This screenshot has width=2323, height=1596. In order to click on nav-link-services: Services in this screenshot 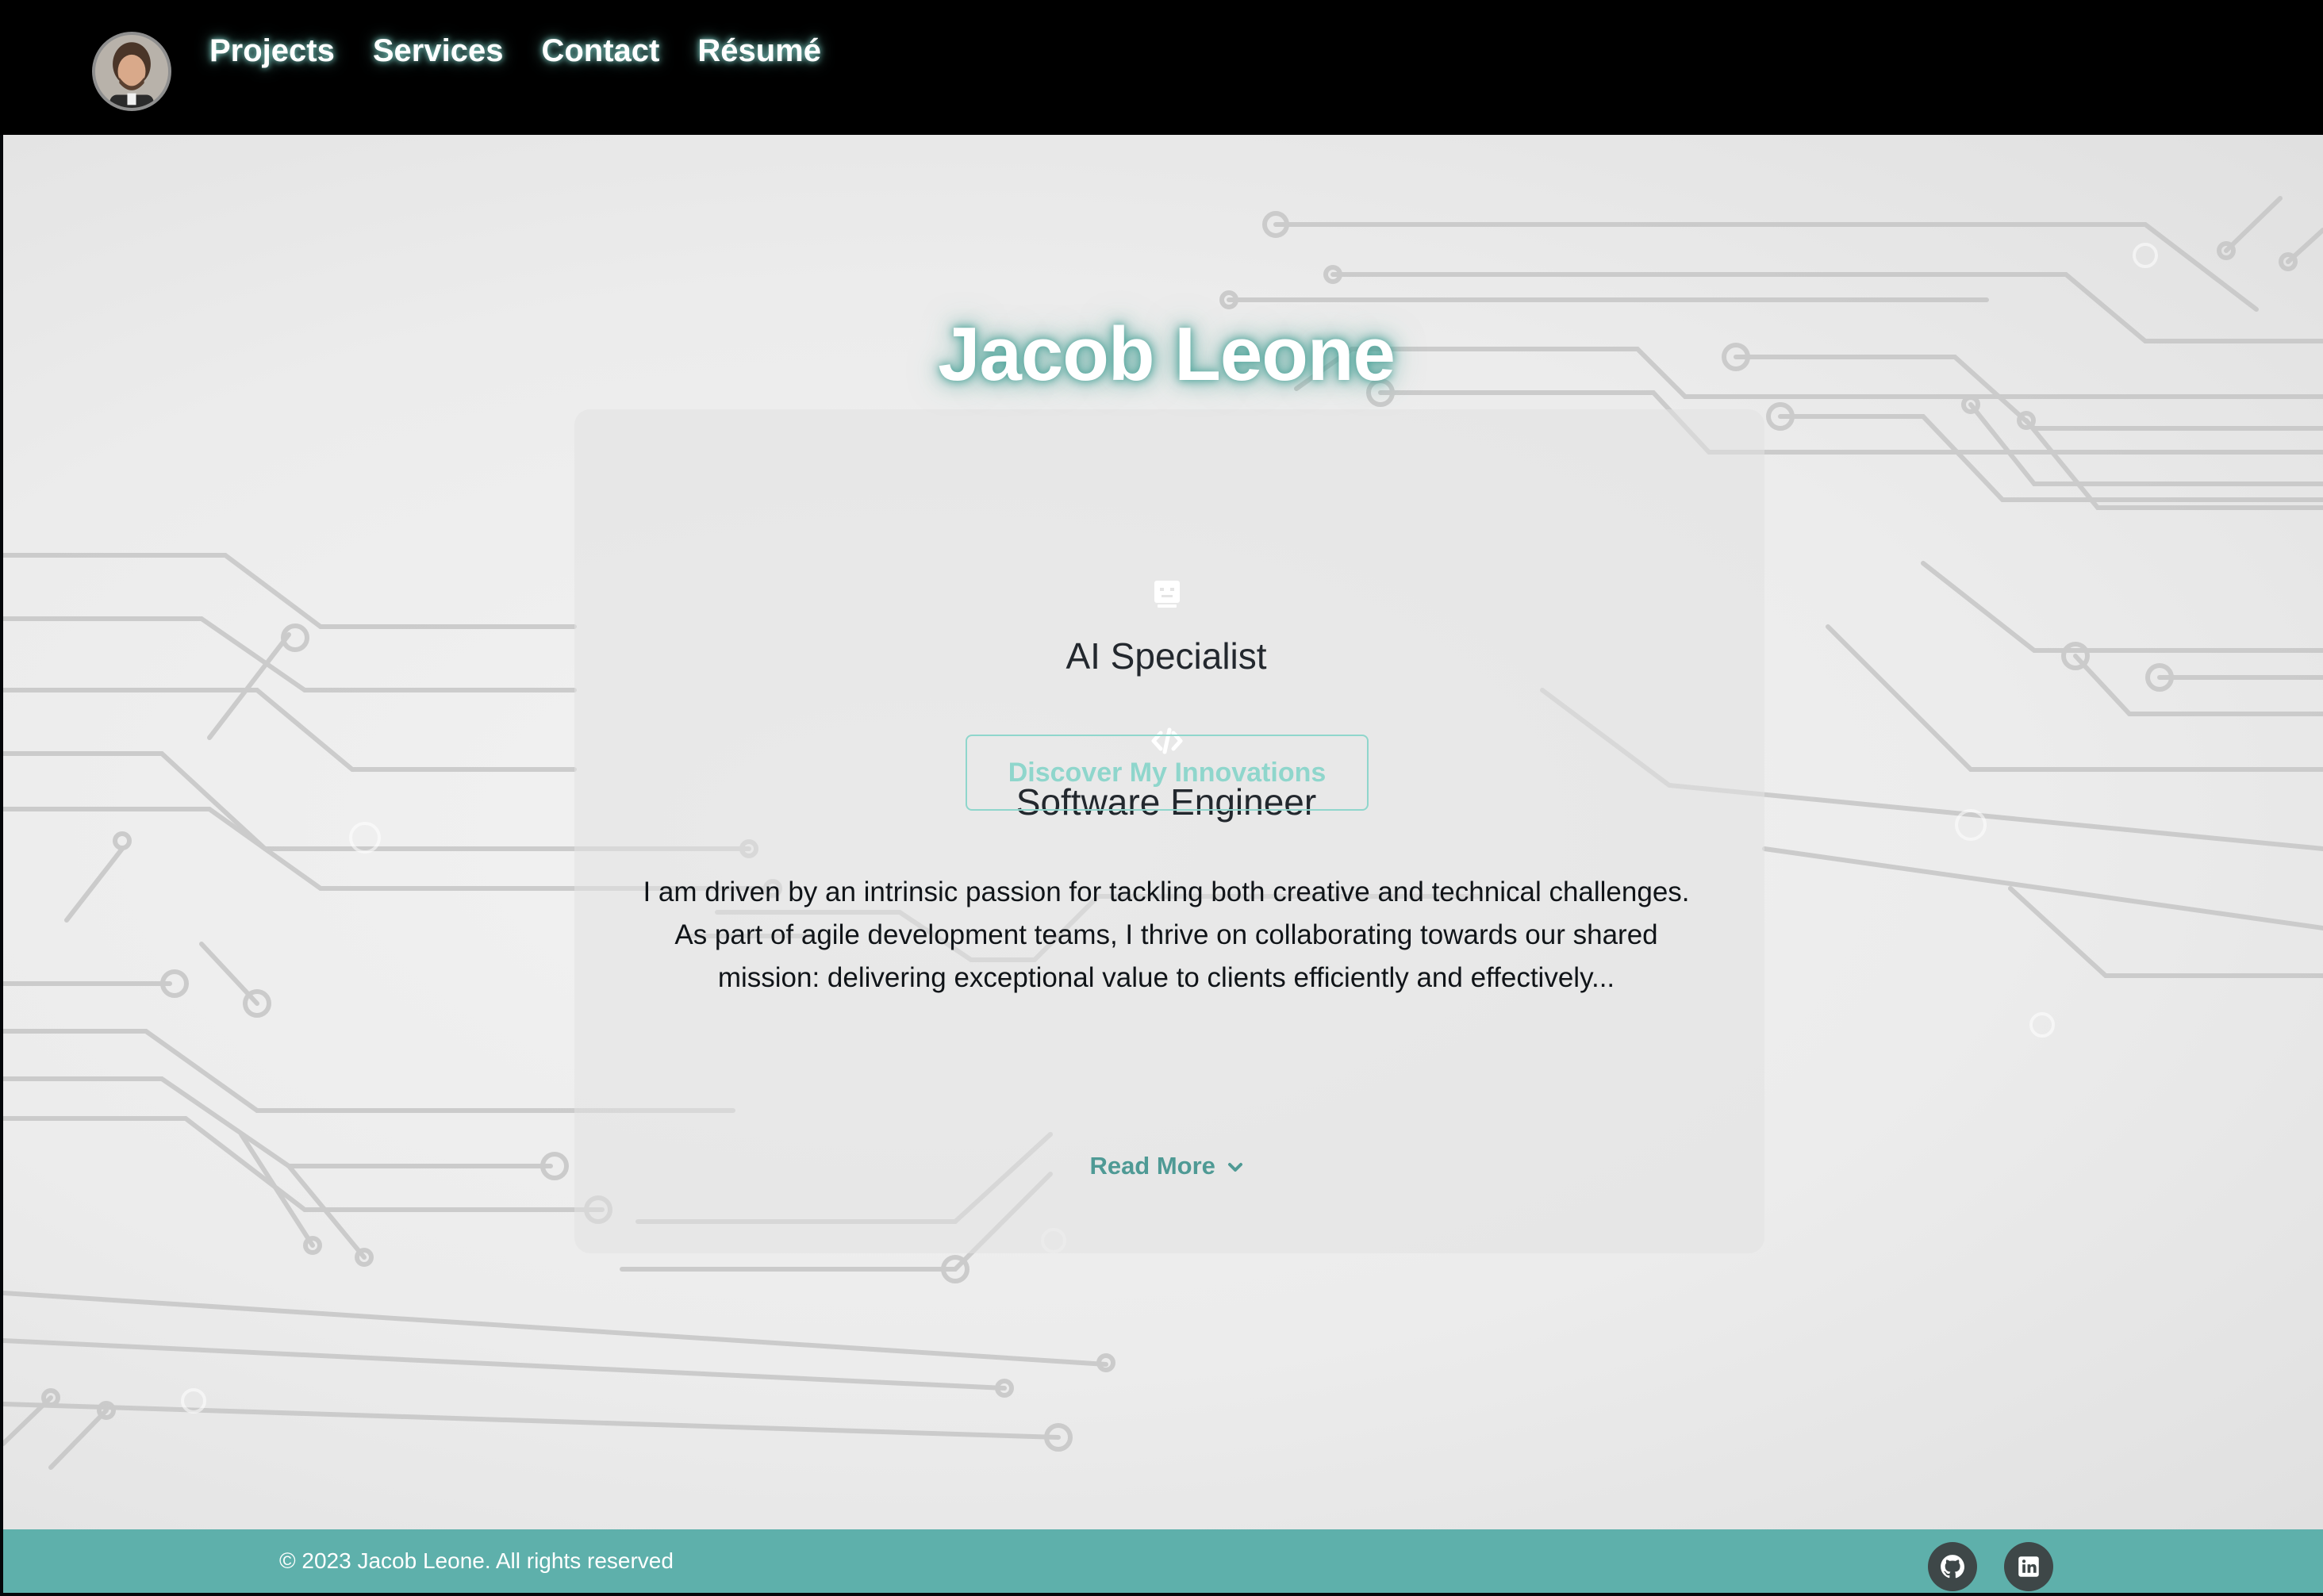, I will do `click(438, 51)`.